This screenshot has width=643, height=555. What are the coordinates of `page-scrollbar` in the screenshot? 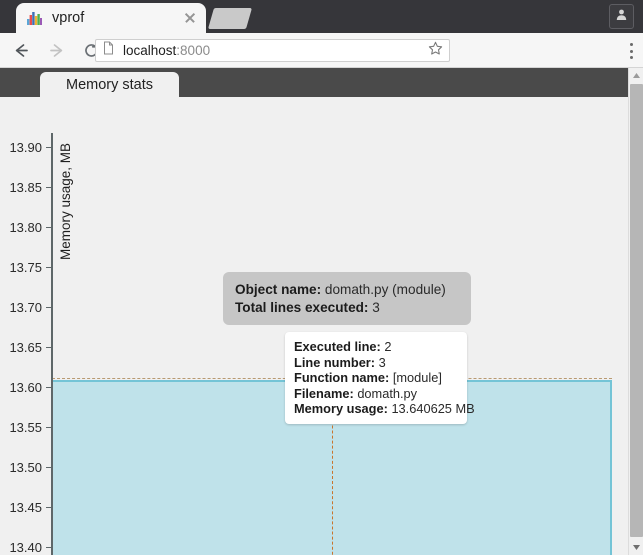 It's located at (635, 311).